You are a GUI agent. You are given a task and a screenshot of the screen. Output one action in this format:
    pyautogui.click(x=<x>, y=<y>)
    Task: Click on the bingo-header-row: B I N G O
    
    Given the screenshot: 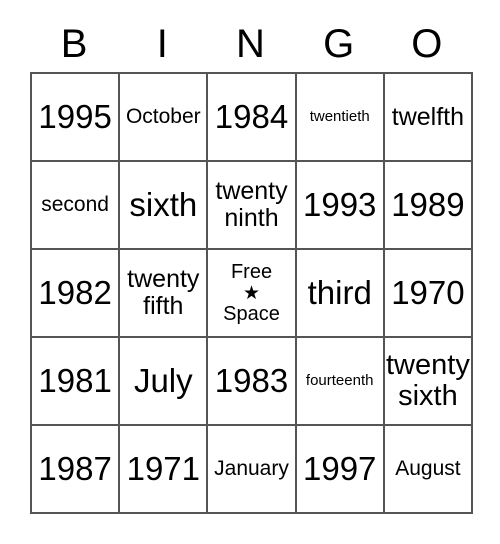 What is the action you would take?
    pyautogui.click(x=250, y=44)
    